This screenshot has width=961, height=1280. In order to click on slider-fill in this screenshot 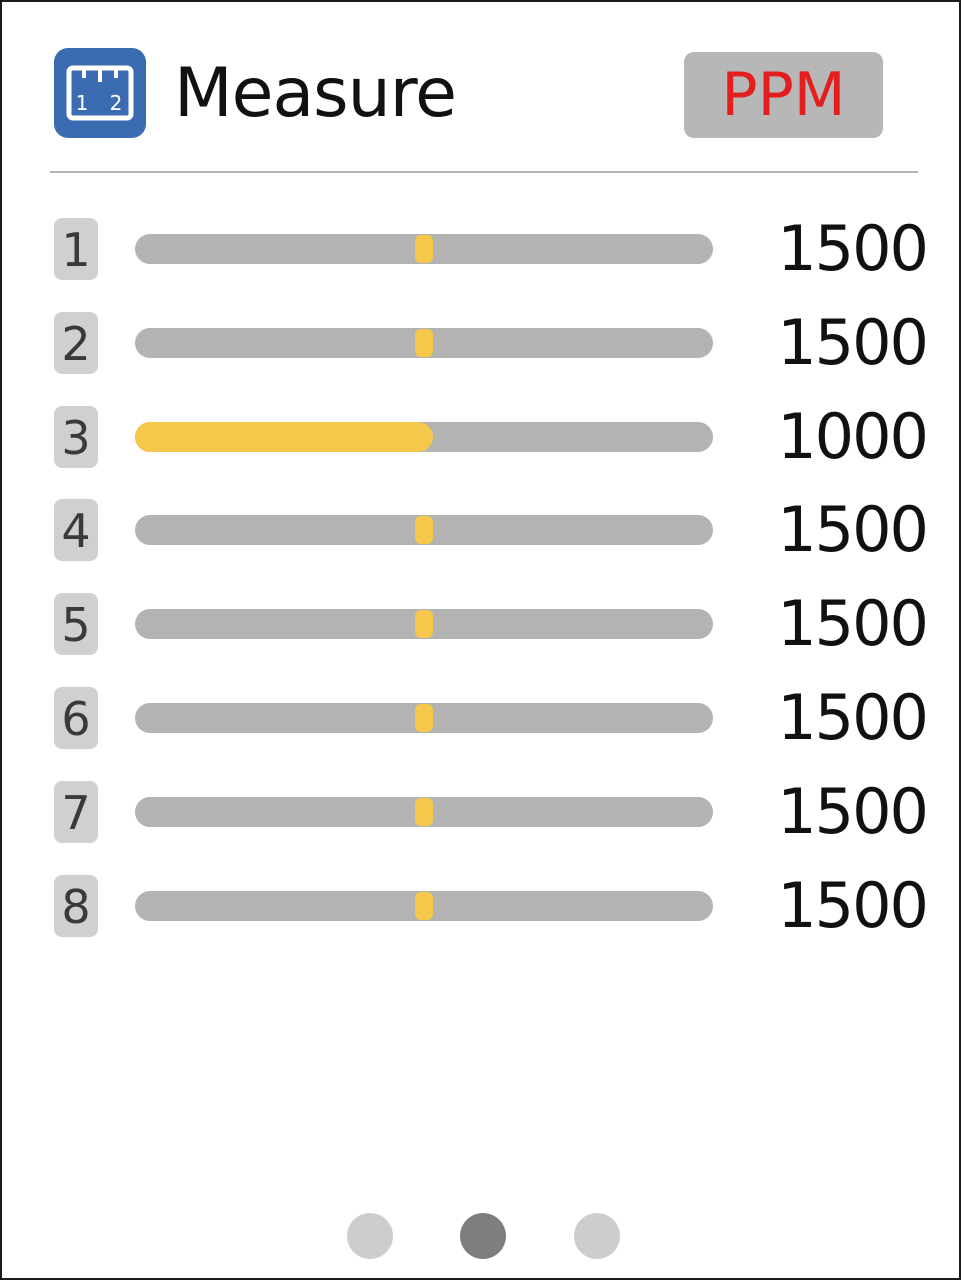, I will do `click(284, 437)`.